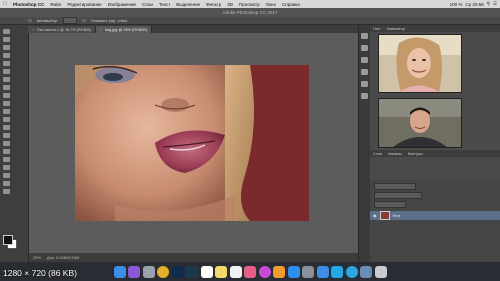 The width and height of the screenshot is (500, 281). What do you see at coordinates (6, 167) in the screenshot?
I see `shape-tool-icon` at bounding box center [6, 167].